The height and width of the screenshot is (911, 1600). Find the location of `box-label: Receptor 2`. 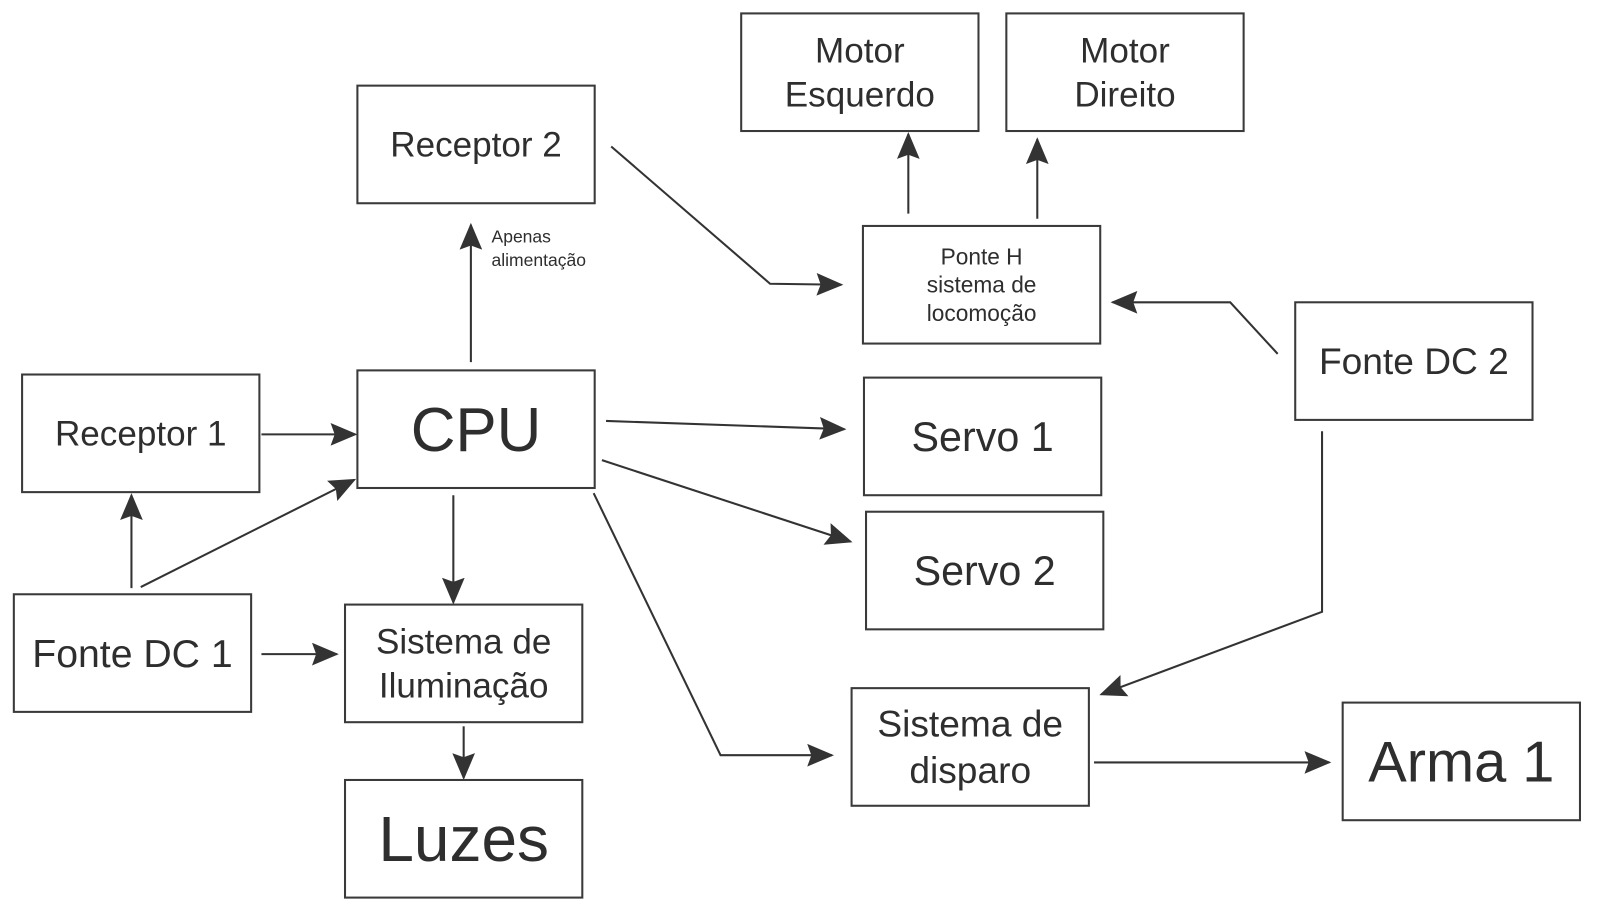

box-label: Receptor 2 is located at coordinates (476, 145).